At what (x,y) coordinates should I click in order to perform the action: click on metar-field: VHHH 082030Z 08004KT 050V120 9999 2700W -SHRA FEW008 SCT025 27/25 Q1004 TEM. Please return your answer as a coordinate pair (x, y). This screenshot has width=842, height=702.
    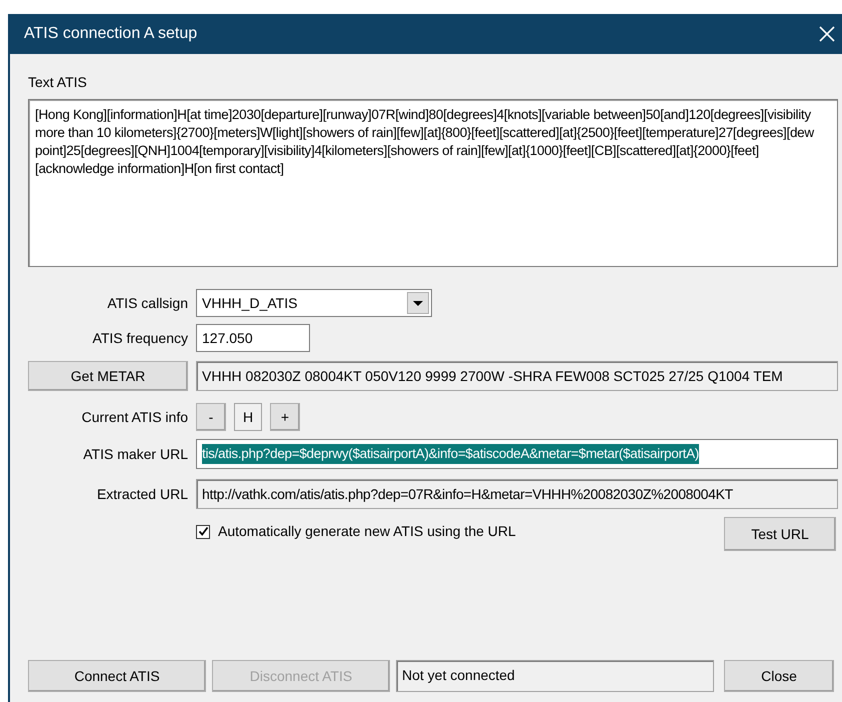
    Looking at the image, I should click on (517, 376).